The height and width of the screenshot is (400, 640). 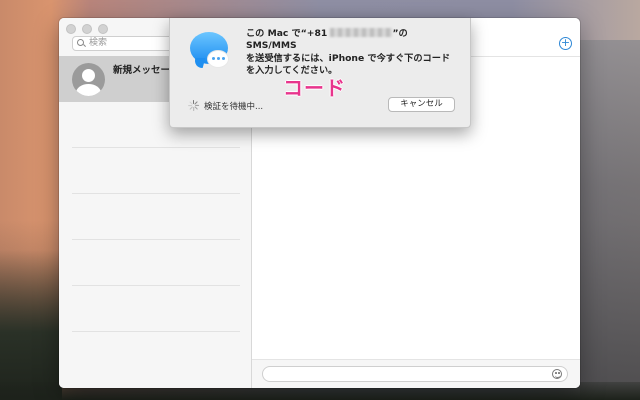 What do you see at coordinates (103, 29) in the screenshot?
I see `zoom-window-button` at bounding box center [103, 29].